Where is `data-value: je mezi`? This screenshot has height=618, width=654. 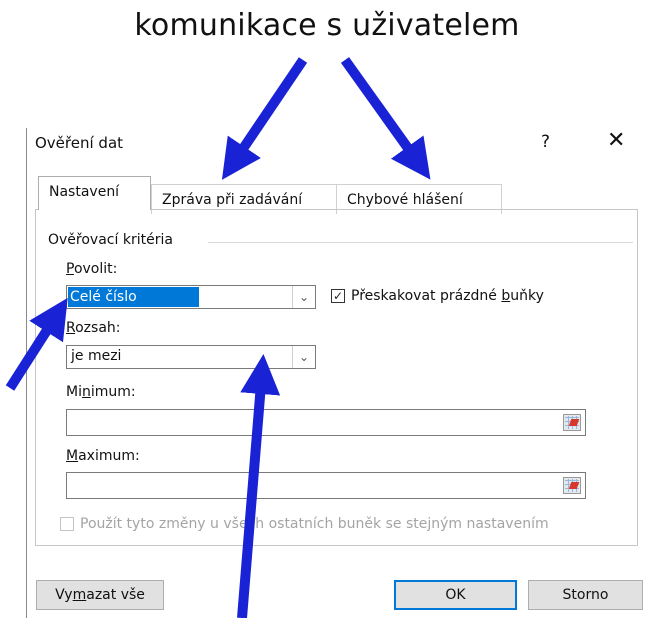
data-value: je mezi is located at coordinates (96, 356).